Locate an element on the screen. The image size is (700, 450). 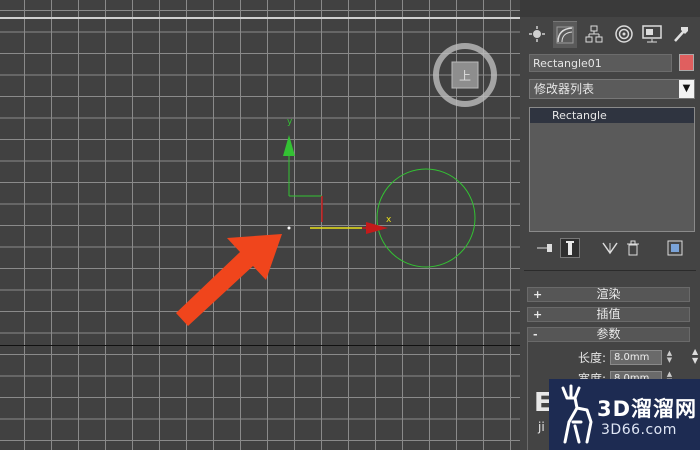
object-color-swatch is located at coordinates (686, 62).